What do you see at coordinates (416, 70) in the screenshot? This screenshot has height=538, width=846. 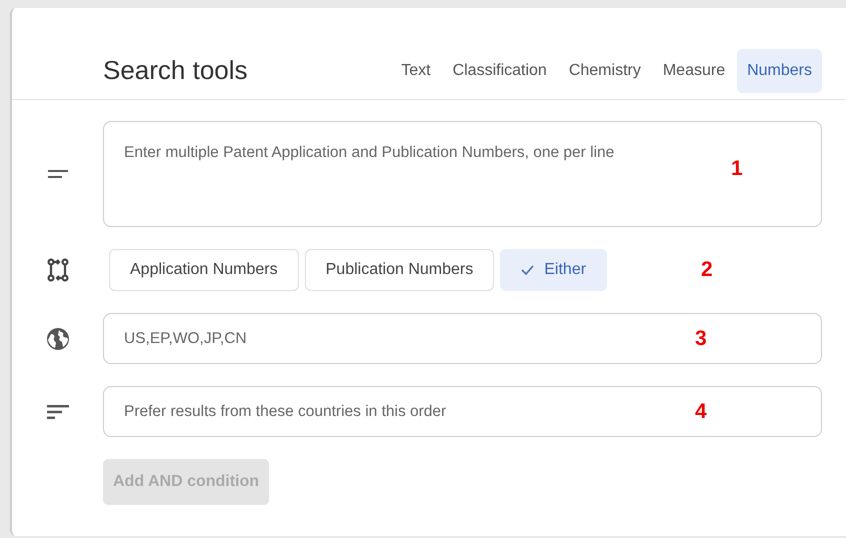 I see `tab: Text` at bounding box center [416, 70].